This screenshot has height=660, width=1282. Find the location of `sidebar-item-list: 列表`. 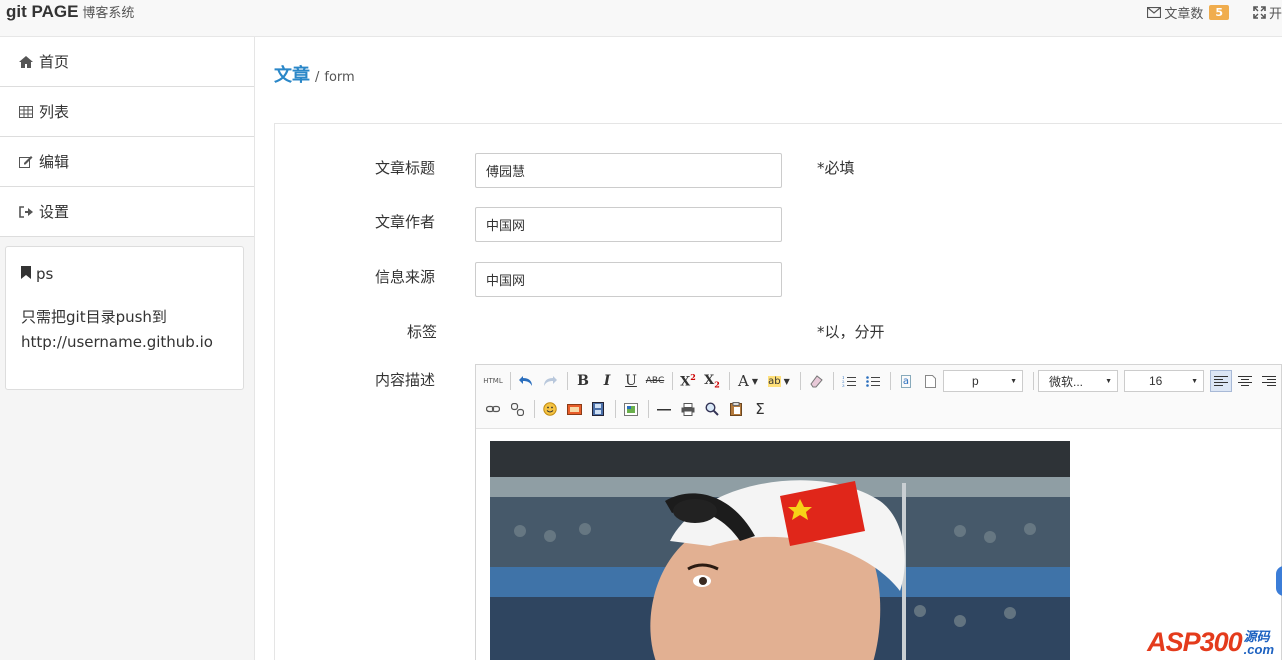

sidebar-item-list: 列表 is located at coordinates (127, 112).